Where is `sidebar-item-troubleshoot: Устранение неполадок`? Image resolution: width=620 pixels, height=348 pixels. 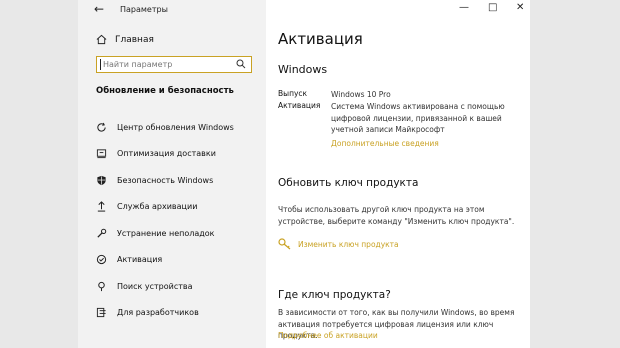 sidebar-item-troubleshoot: Устранение неполадок is located at coordinates (163, 233).